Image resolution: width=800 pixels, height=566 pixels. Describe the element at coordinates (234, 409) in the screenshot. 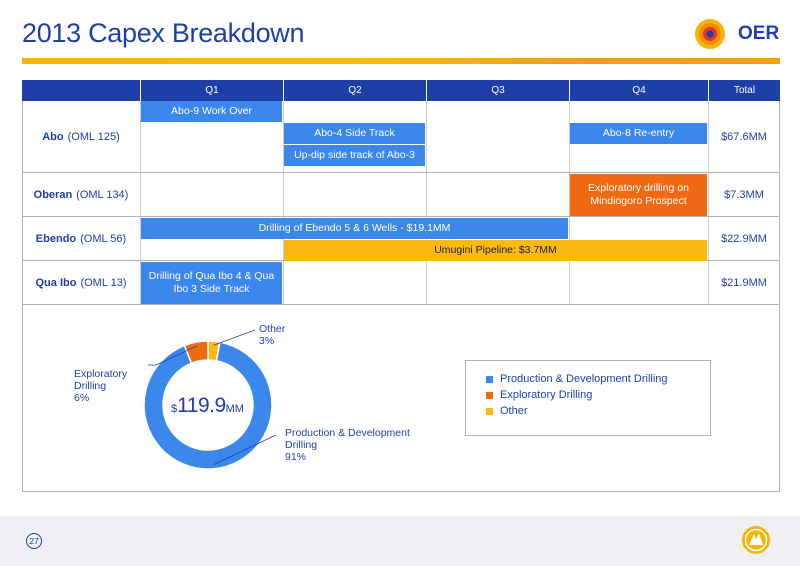

I see `center-unit: MM` at that location.